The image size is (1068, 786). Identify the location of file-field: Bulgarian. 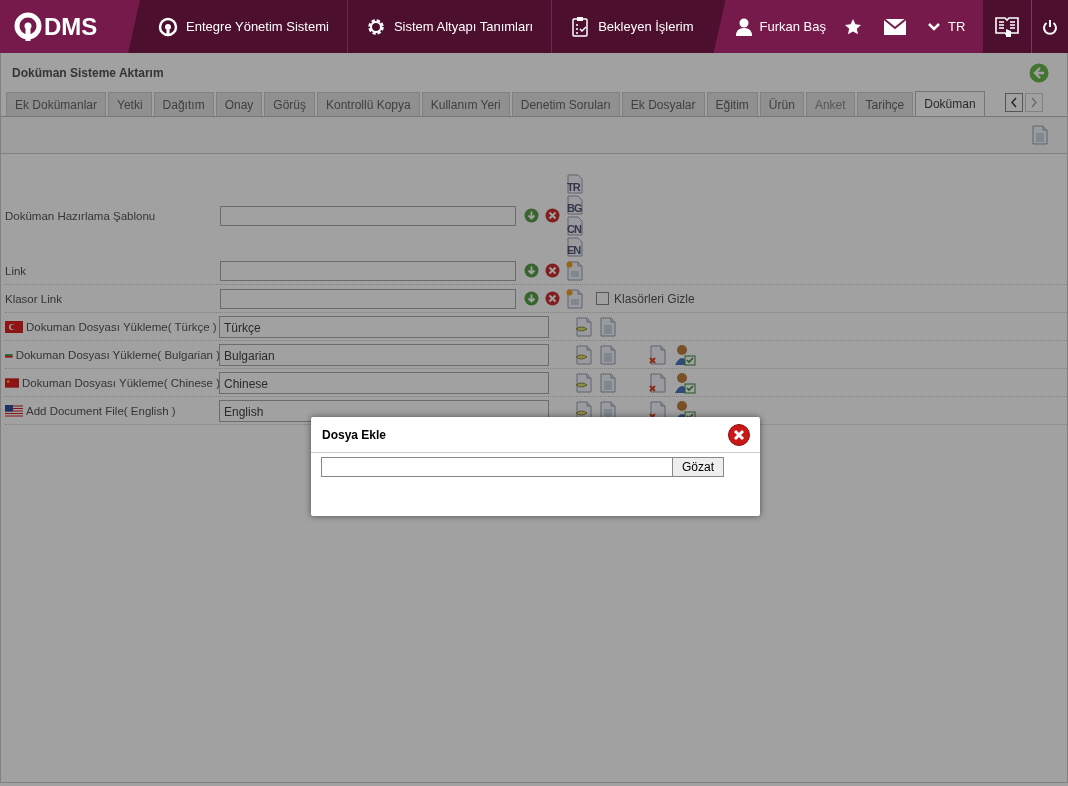
(384, 354).